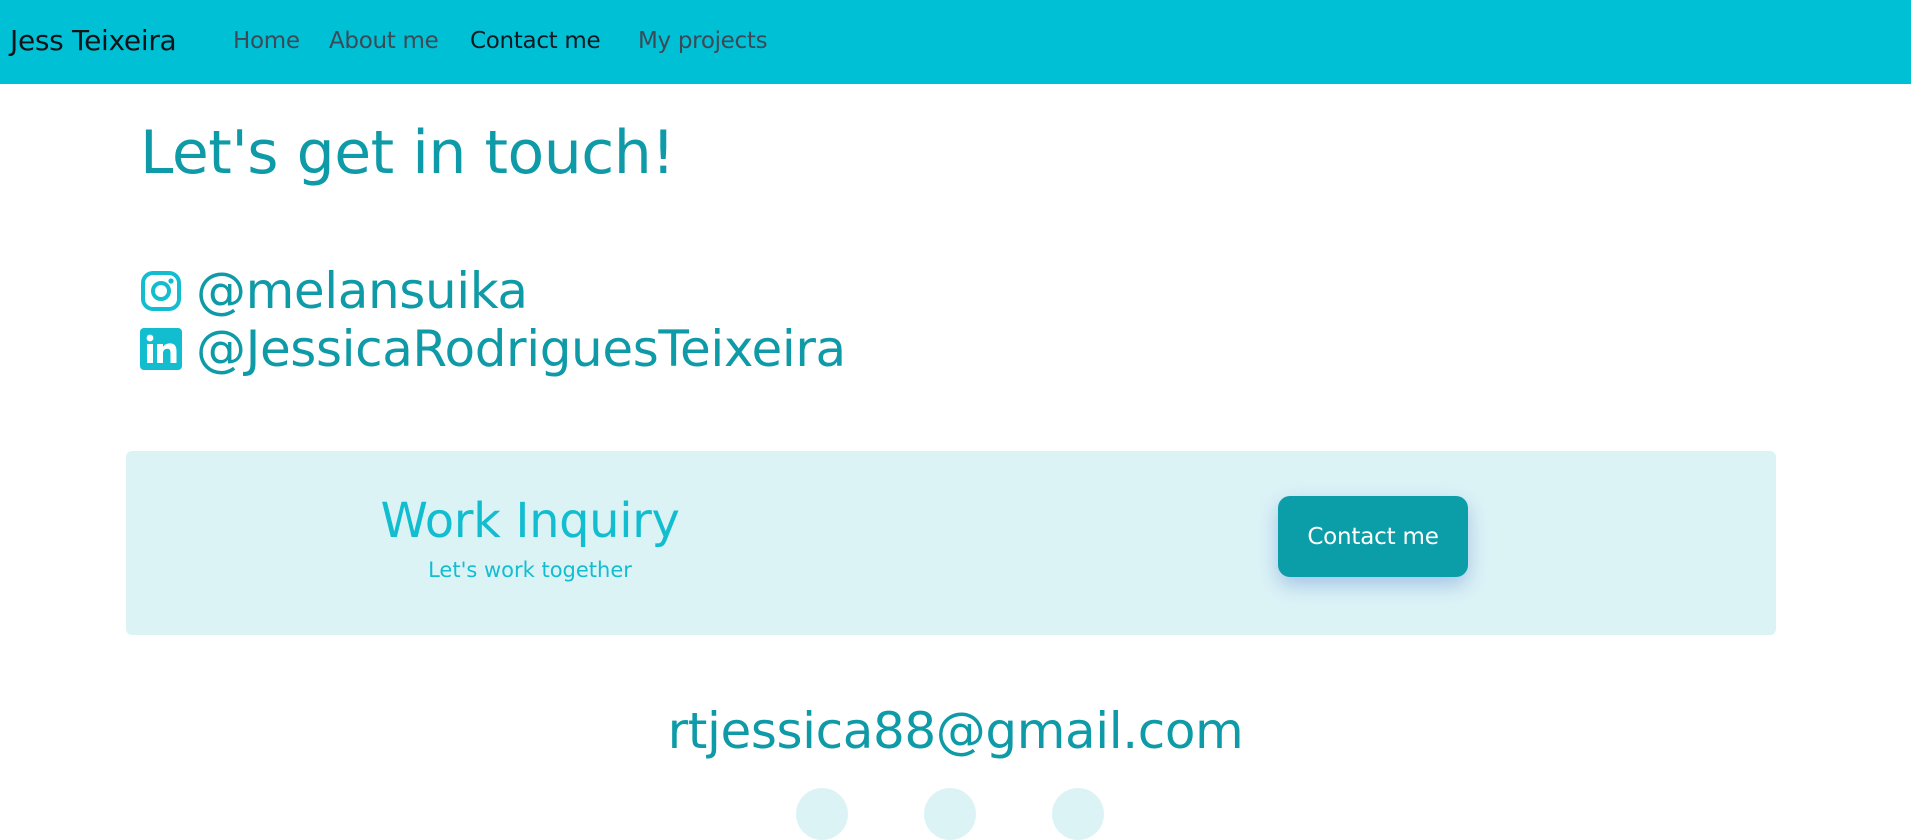  I want to click on brand-name: Jess Teixeira, so click(93, 40).